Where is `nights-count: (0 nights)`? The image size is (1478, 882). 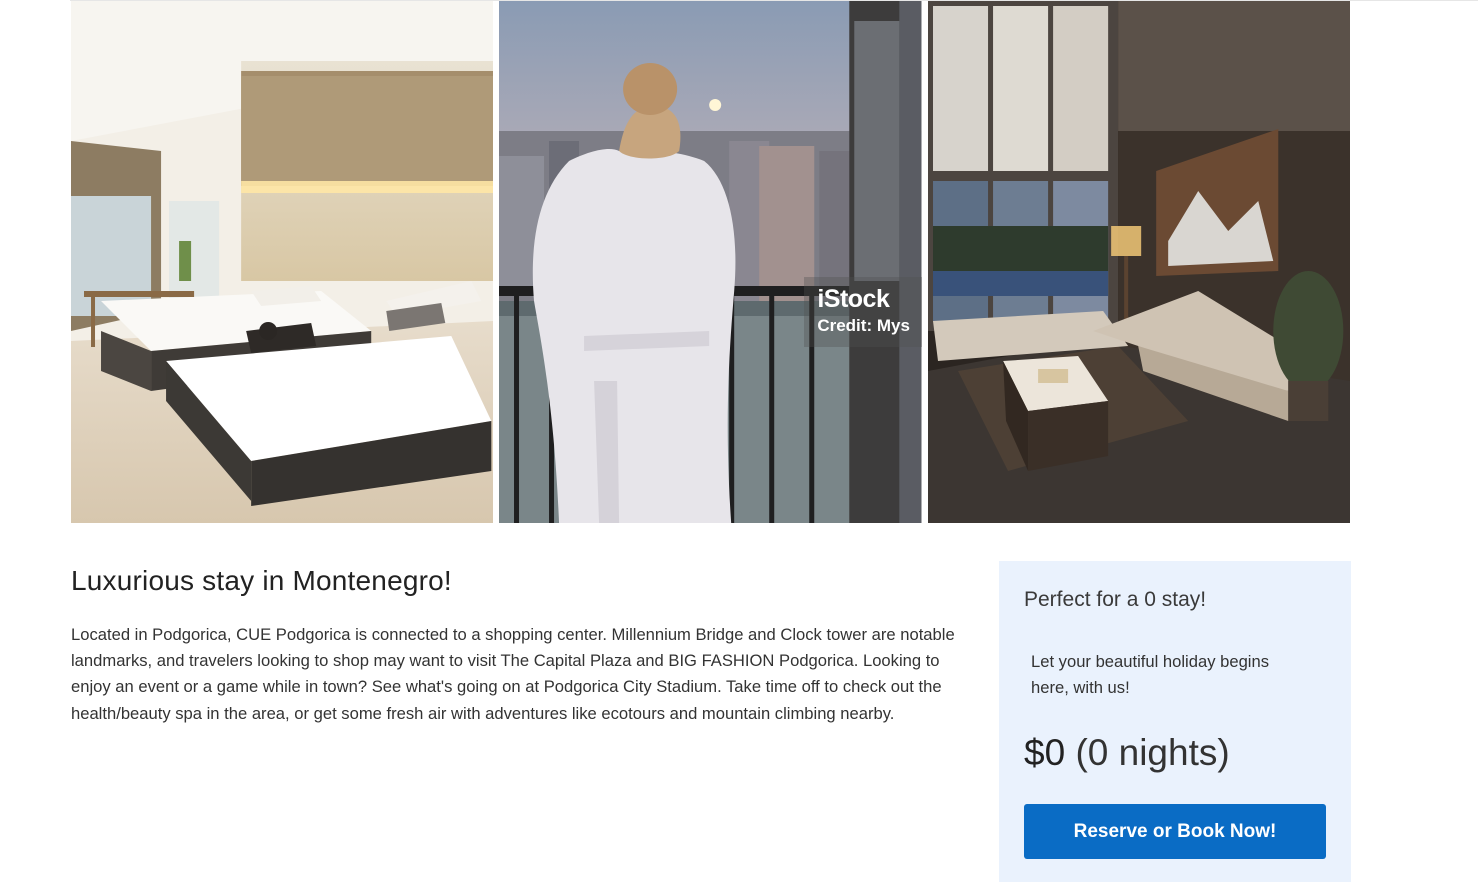 nights-count: (0 nights) is located at coordinates (1152, 752).